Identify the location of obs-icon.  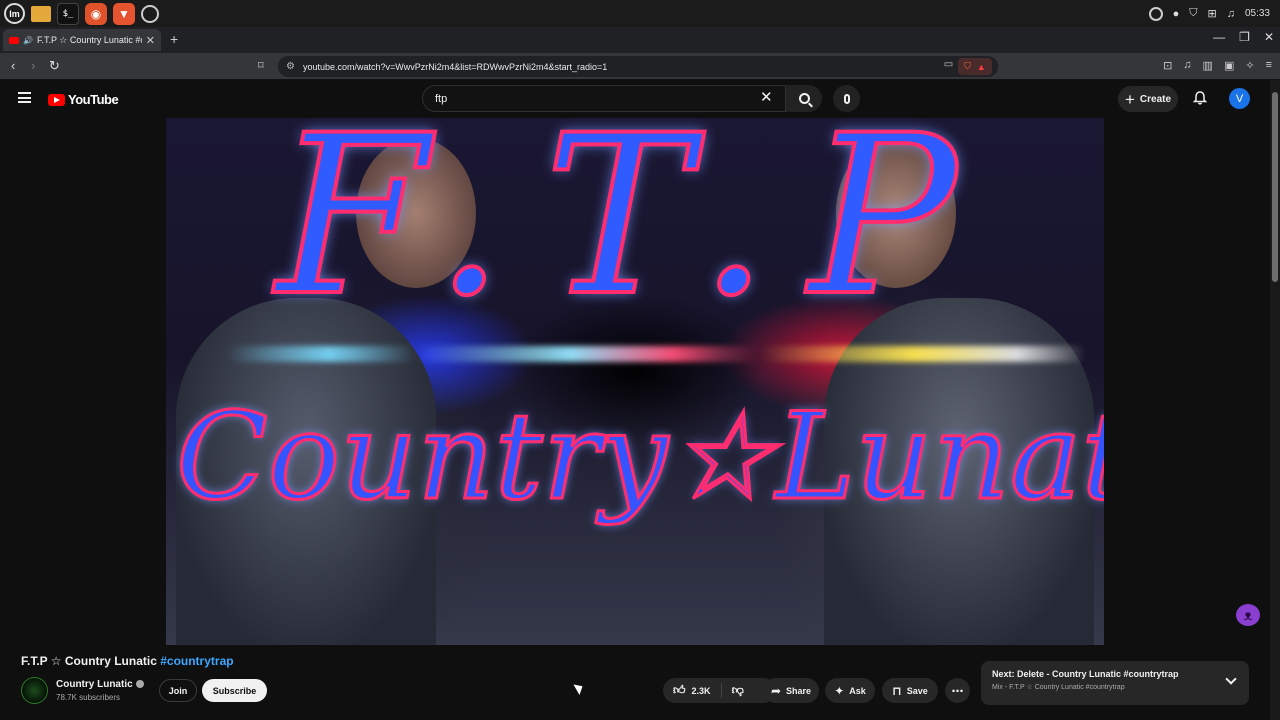
(150, 13).